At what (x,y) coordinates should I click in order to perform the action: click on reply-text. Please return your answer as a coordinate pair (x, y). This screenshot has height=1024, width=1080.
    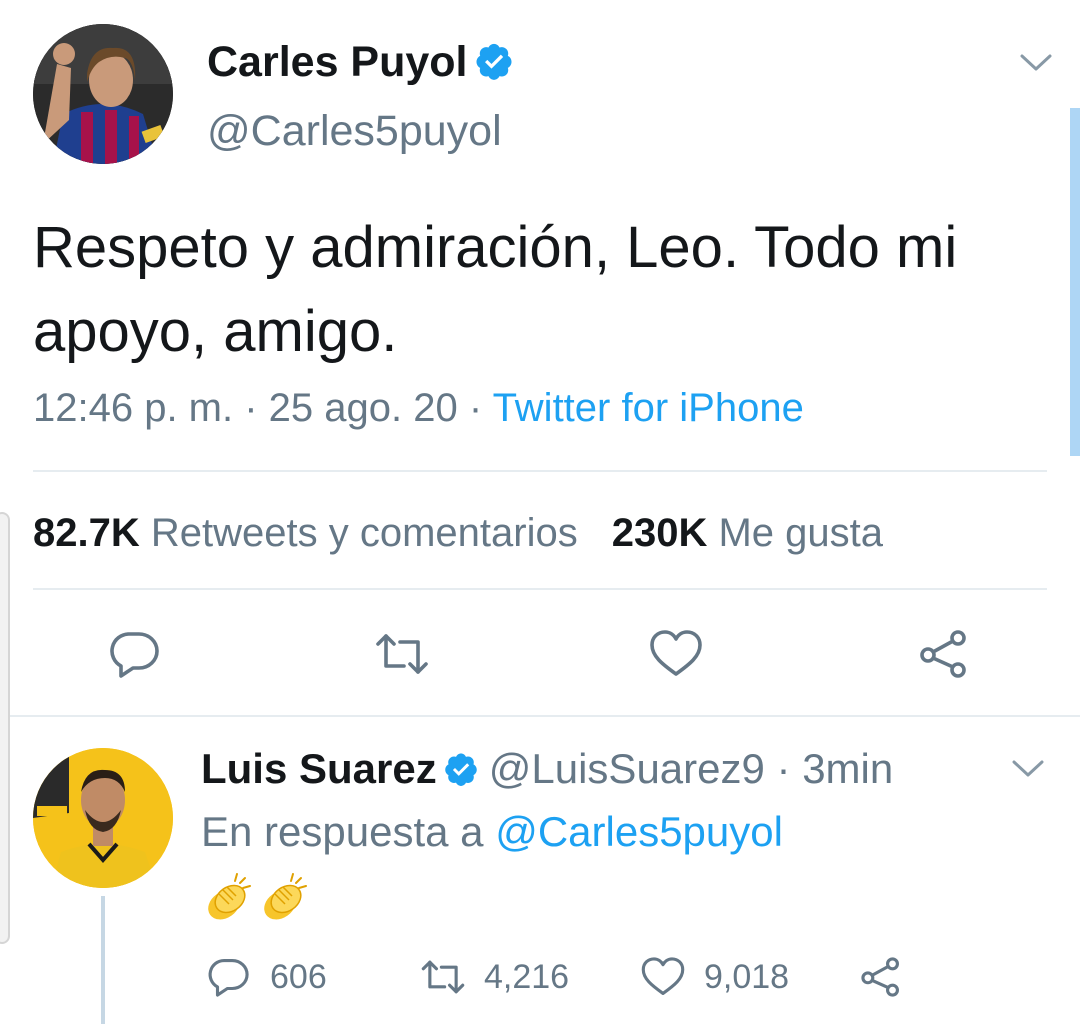
    Looking at the image, I should click on (255, 900).